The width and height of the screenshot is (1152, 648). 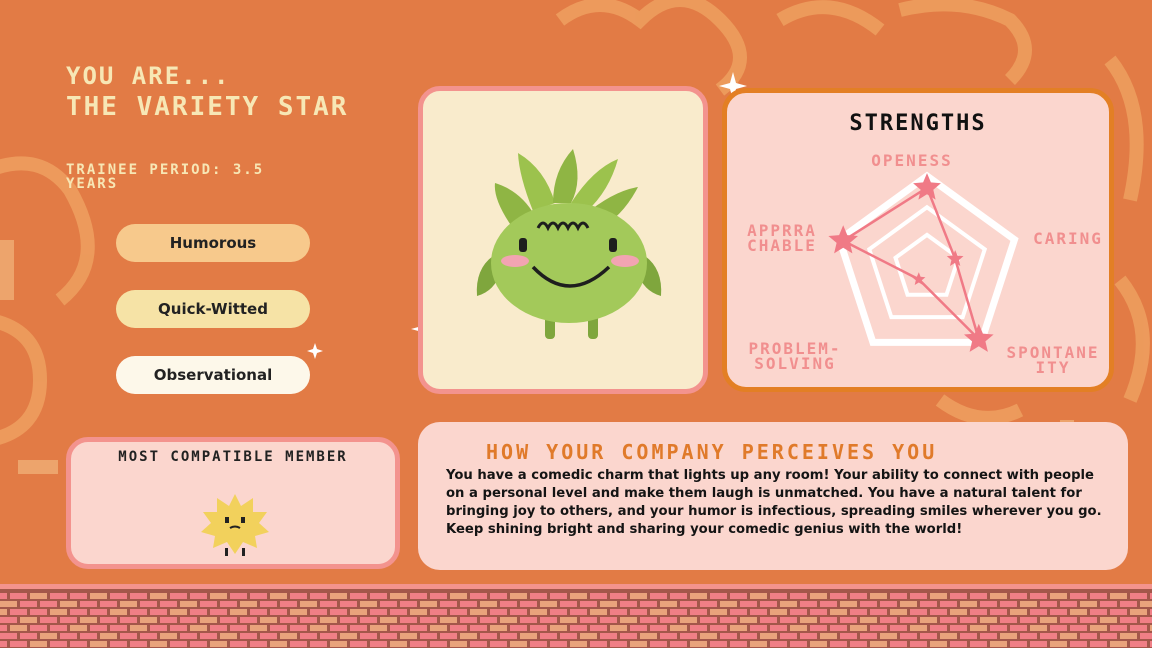 I want to click on green-onion-character-illustration, so click(x=569, y=244).